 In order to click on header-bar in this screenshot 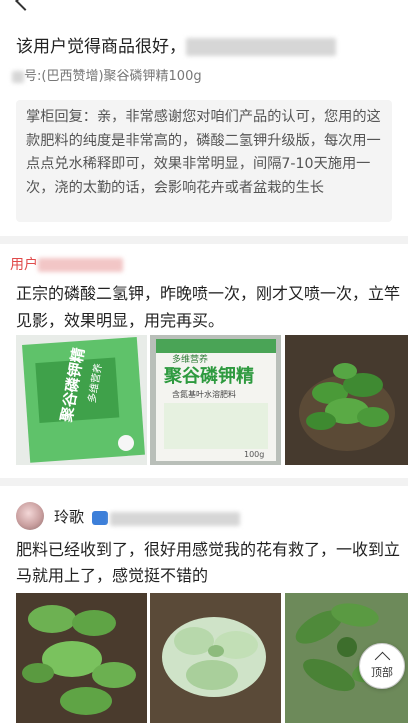, I will do `click(204, 7)`.